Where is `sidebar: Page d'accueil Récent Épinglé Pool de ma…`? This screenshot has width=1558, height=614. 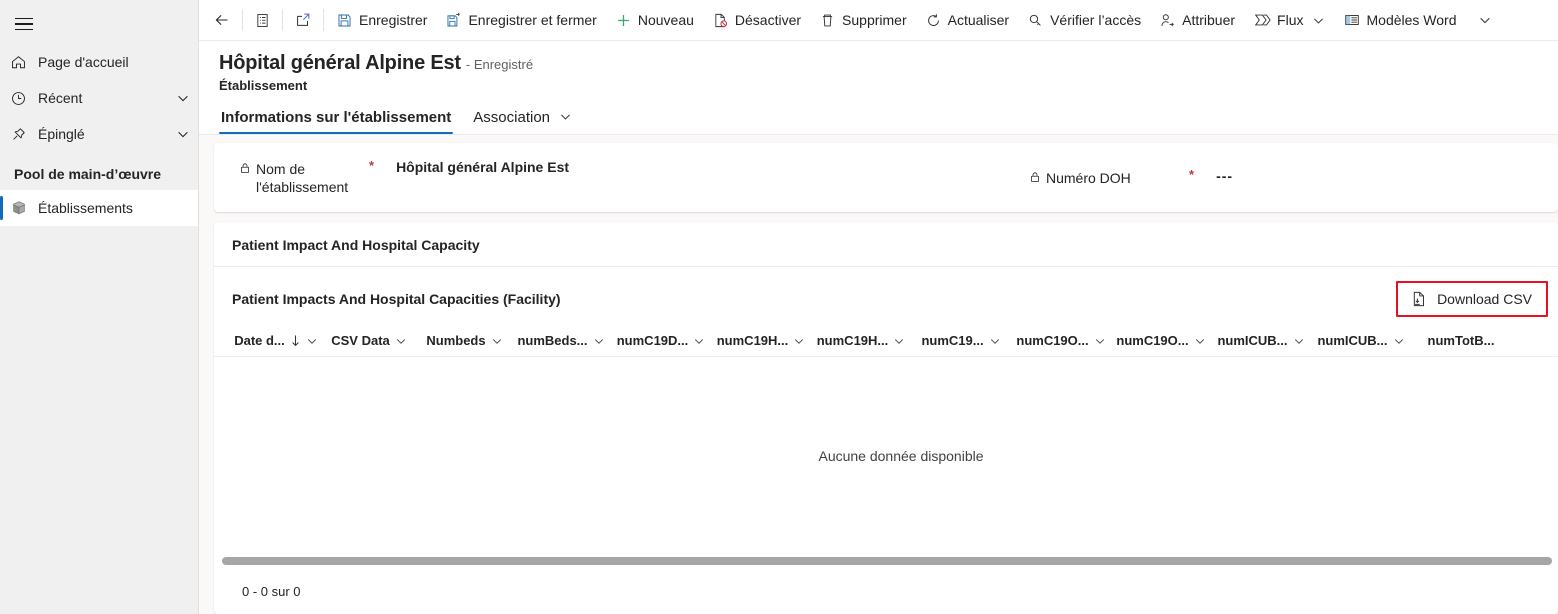 sidebar: Page d'accueil Récent Épinglé Pool de ma… is located at coordinates (99, 307).